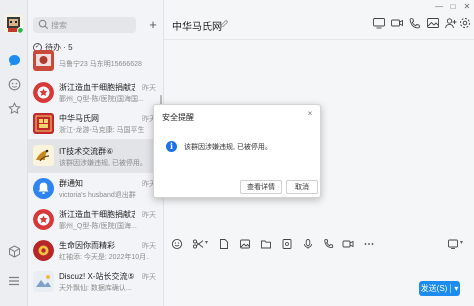  I want to click on cube-icon, so click(14, 251).